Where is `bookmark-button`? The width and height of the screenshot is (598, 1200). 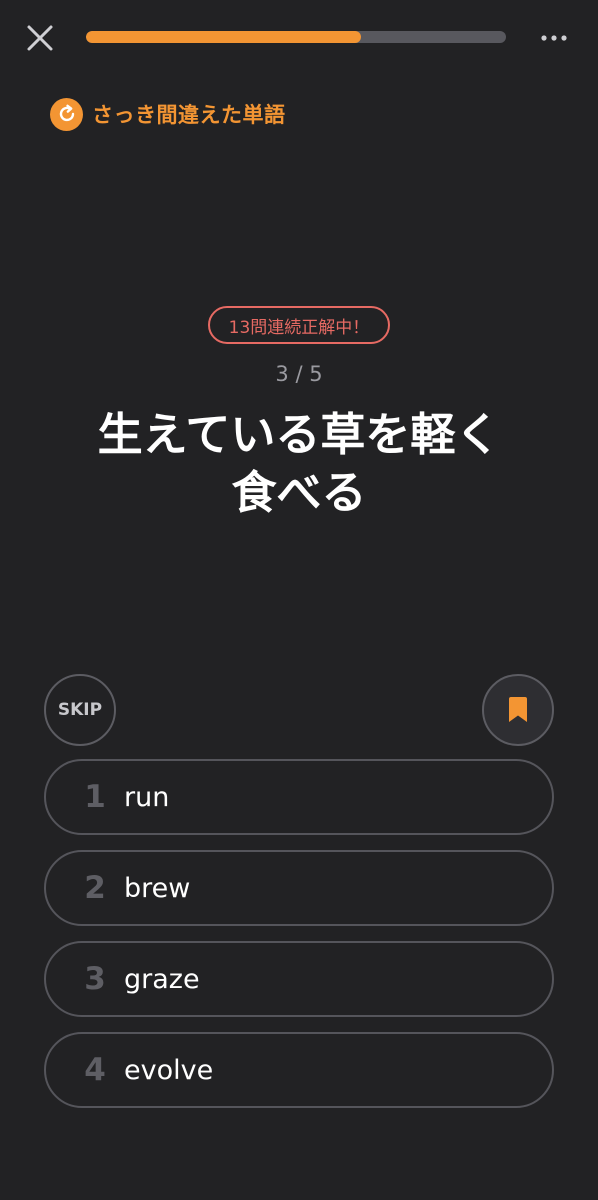
bookmark-button is located at coordinates (518, 710).